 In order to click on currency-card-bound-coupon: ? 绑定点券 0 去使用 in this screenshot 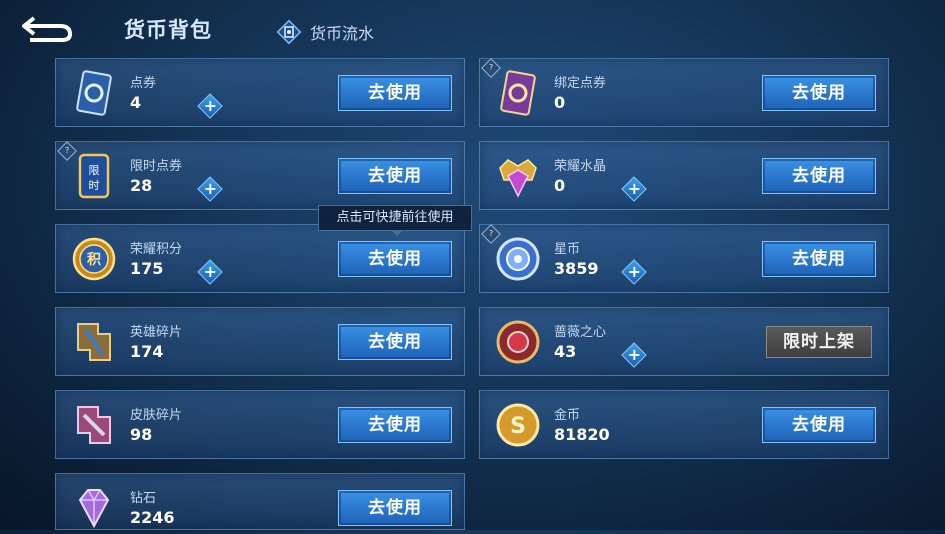, I will do `click(684, 92)`.